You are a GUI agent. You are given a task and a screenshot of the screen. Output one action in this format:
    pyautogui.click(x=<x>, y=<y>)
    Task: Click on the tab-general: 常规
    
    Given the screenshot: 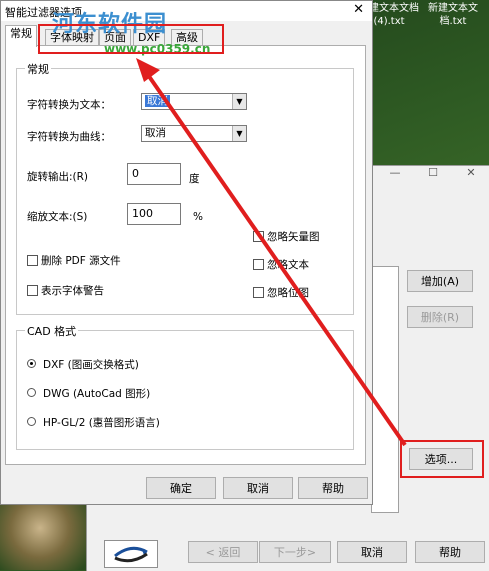 What is the action you would take?
    pyautogui.click(x=21, y=36)
    